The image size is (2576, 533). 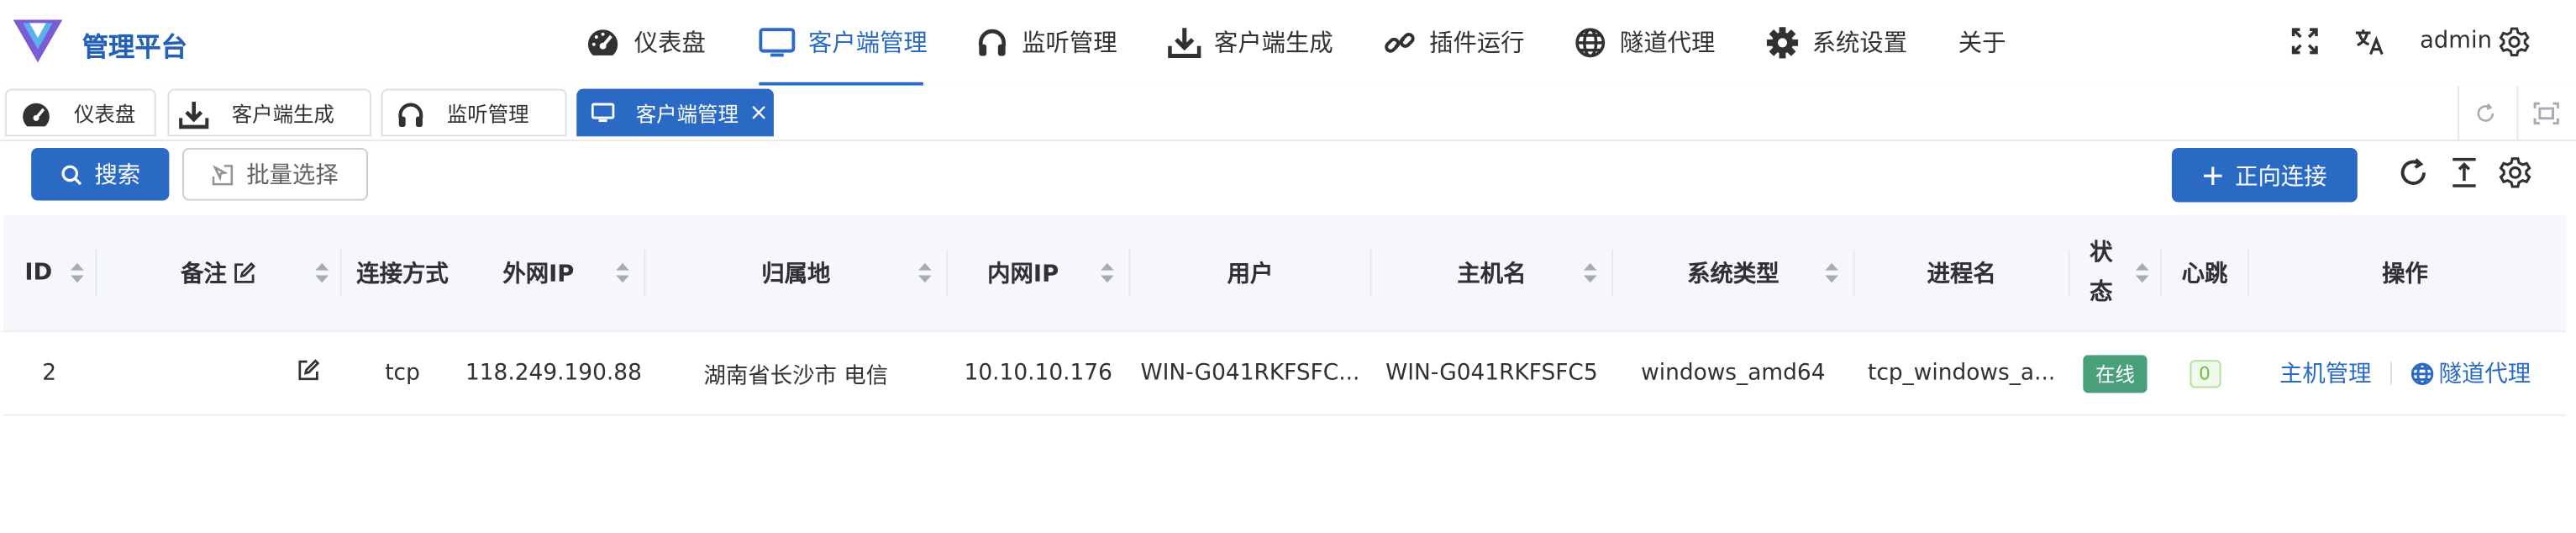 I want to click on plugin-link-icon, so click(x=1399, y=41).